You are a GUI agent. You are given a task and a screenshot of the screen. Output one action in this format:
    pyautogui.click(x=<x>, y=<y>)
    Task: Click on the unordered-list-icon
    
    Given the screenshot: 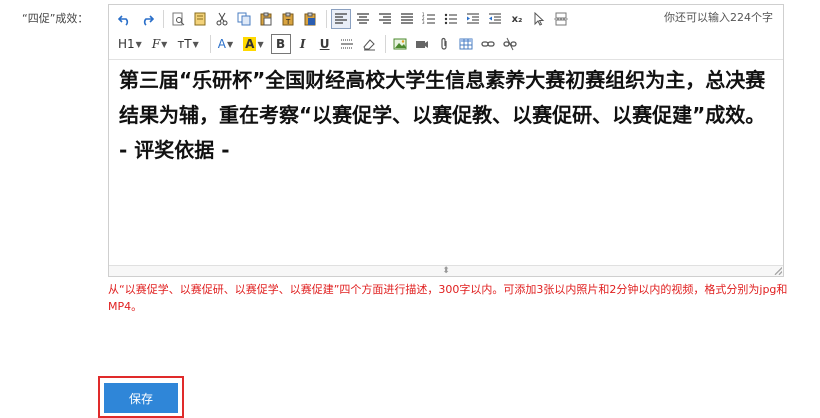 What is the action you would take?
    pyautogui.click(x=451, y=19)
    